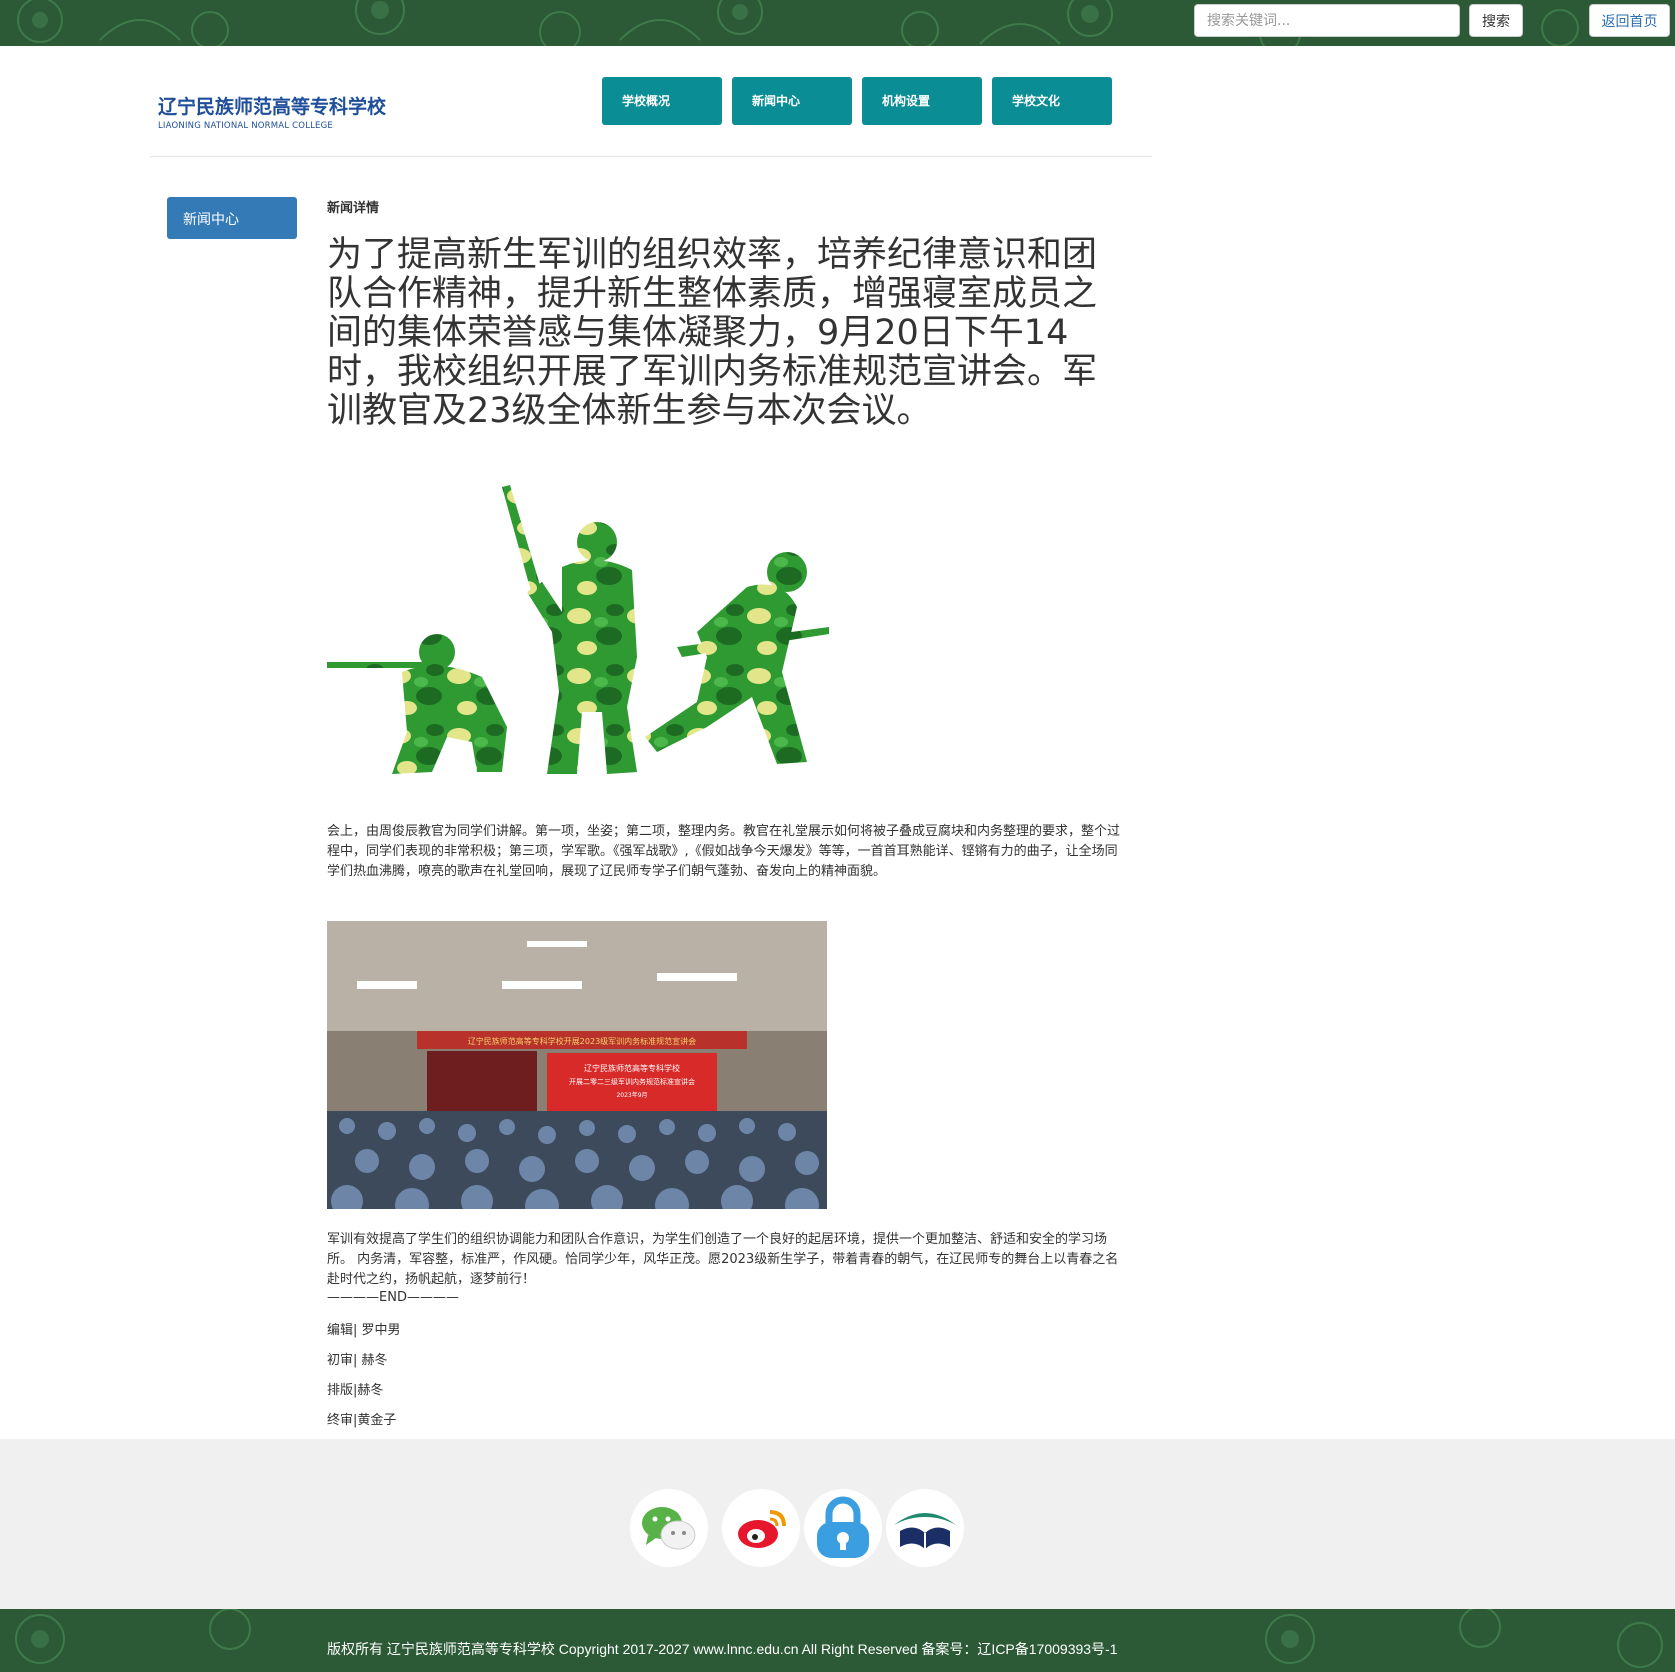 Image resolution: width=1675 pixels, height=1672 pixels. I want to click on weibo-icon, so click(762, 1529).